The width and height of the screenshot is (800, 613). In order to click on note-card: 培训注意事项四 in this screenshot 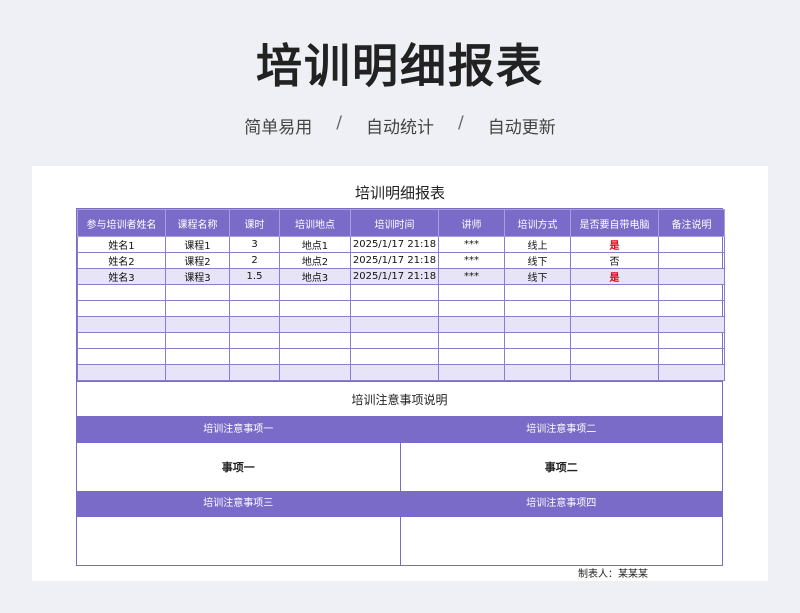, I will do `click(560, 528)`.